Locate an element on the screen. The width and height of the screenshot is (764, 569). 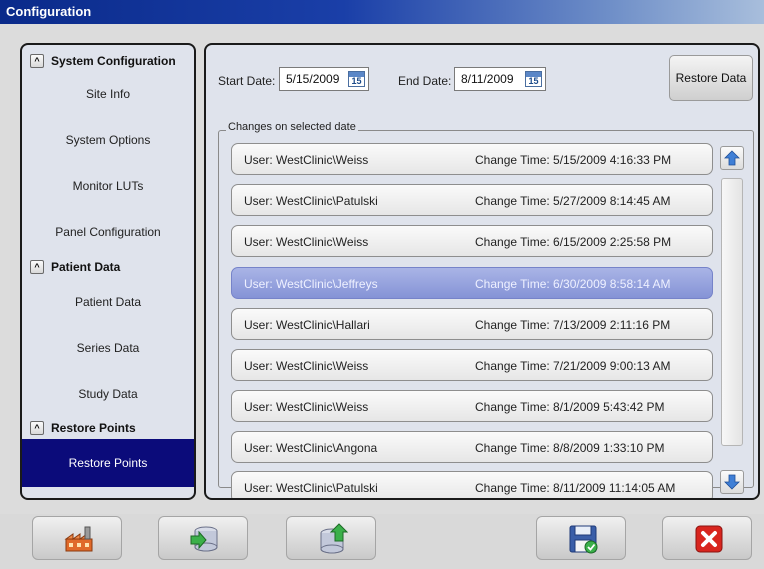
section-title: Restore Points is located at coordinates (93, 428).